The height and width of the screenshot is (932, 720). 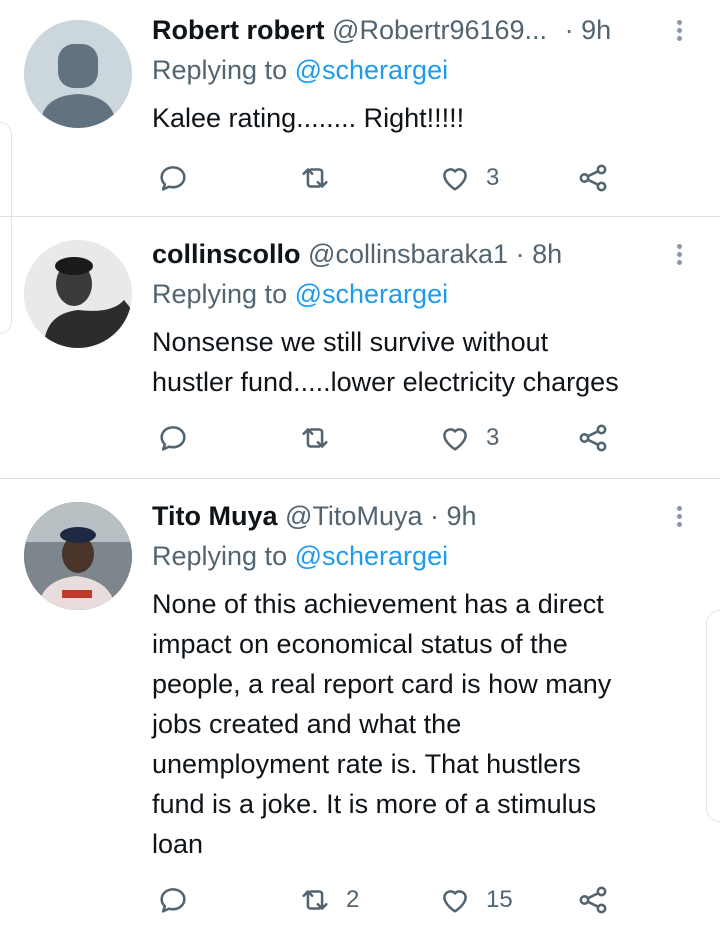 What do you see at coordinates (215, 516) in the screenshot?
I see `display-name: Tito Muya` at bounding box center [215, 516].